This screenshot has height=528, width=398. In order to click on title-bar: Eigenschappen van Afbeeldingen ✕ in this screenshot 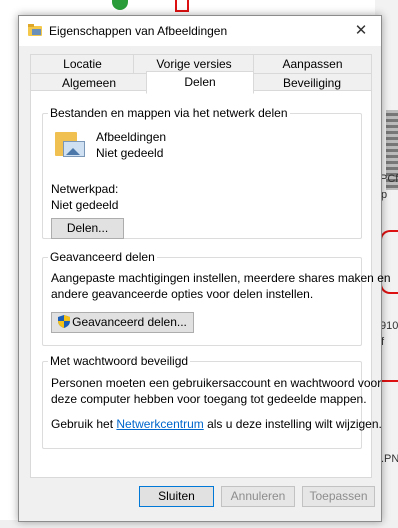, I will do `click(200, 31)`.